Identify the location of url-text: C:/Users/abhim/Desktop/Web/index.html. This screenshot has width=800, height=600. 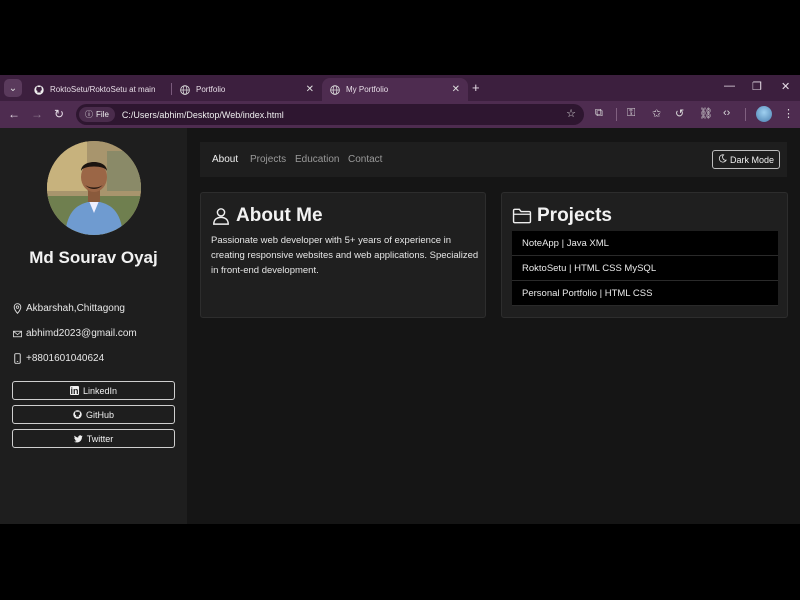
(203, 115).